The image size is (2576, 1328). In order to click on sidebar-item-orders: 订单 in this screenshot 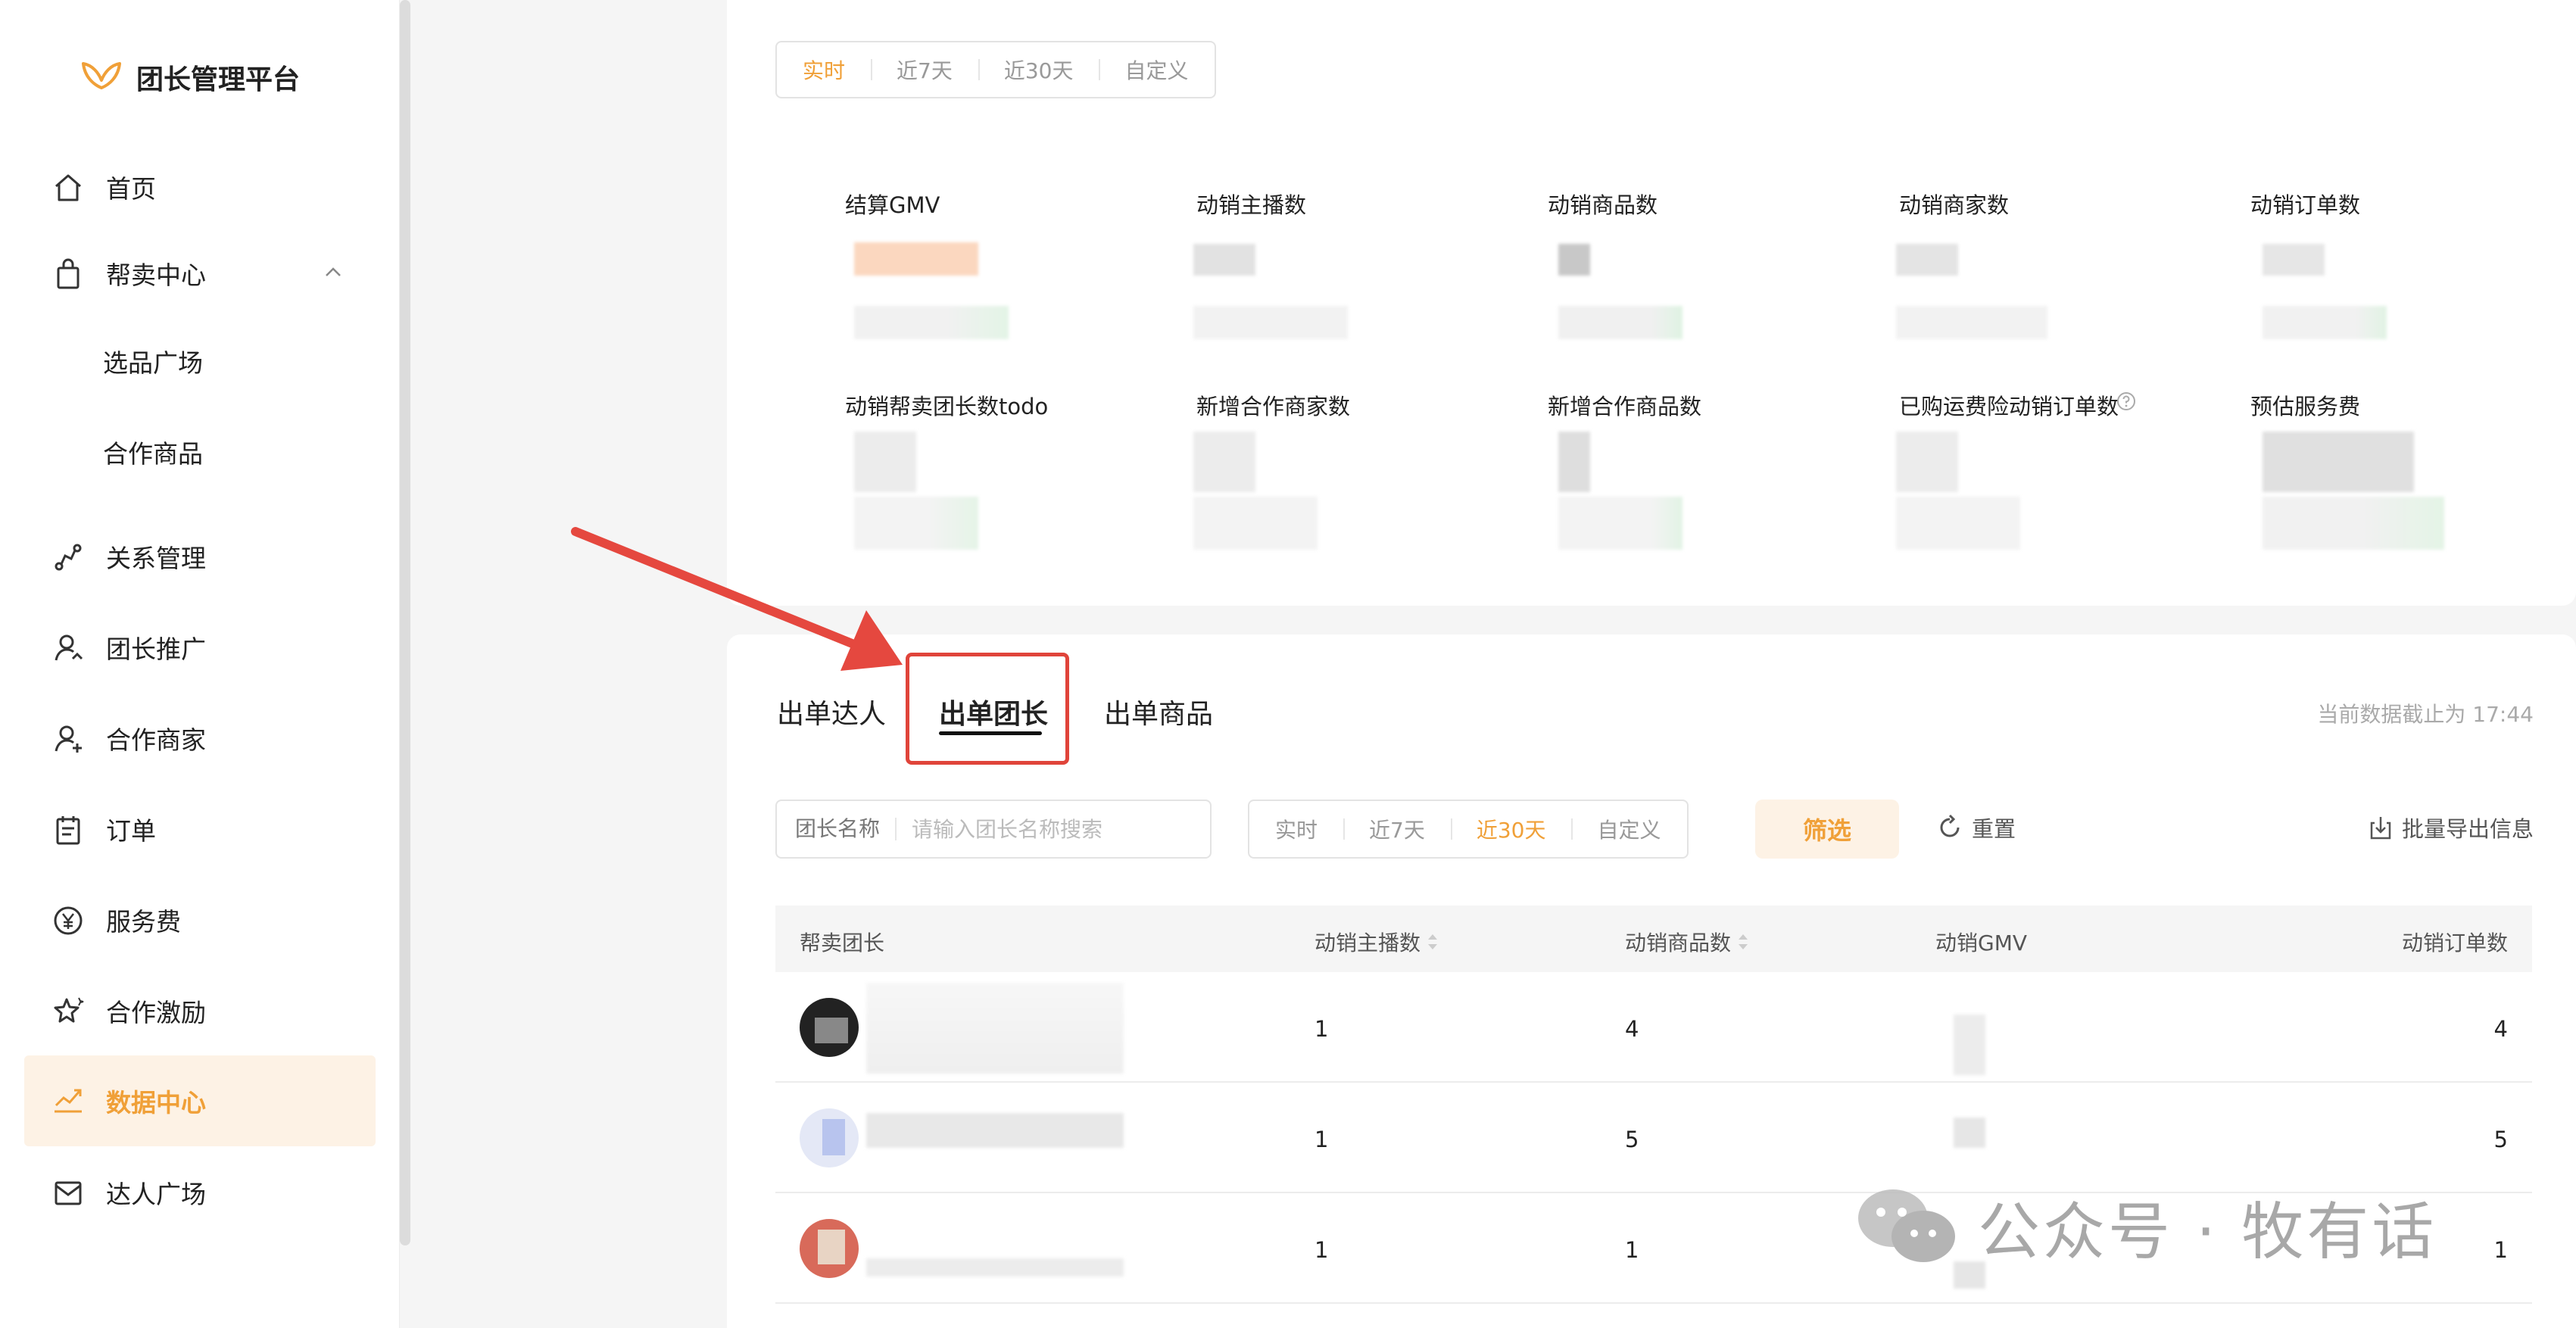, I will do `click(200, 829)`.